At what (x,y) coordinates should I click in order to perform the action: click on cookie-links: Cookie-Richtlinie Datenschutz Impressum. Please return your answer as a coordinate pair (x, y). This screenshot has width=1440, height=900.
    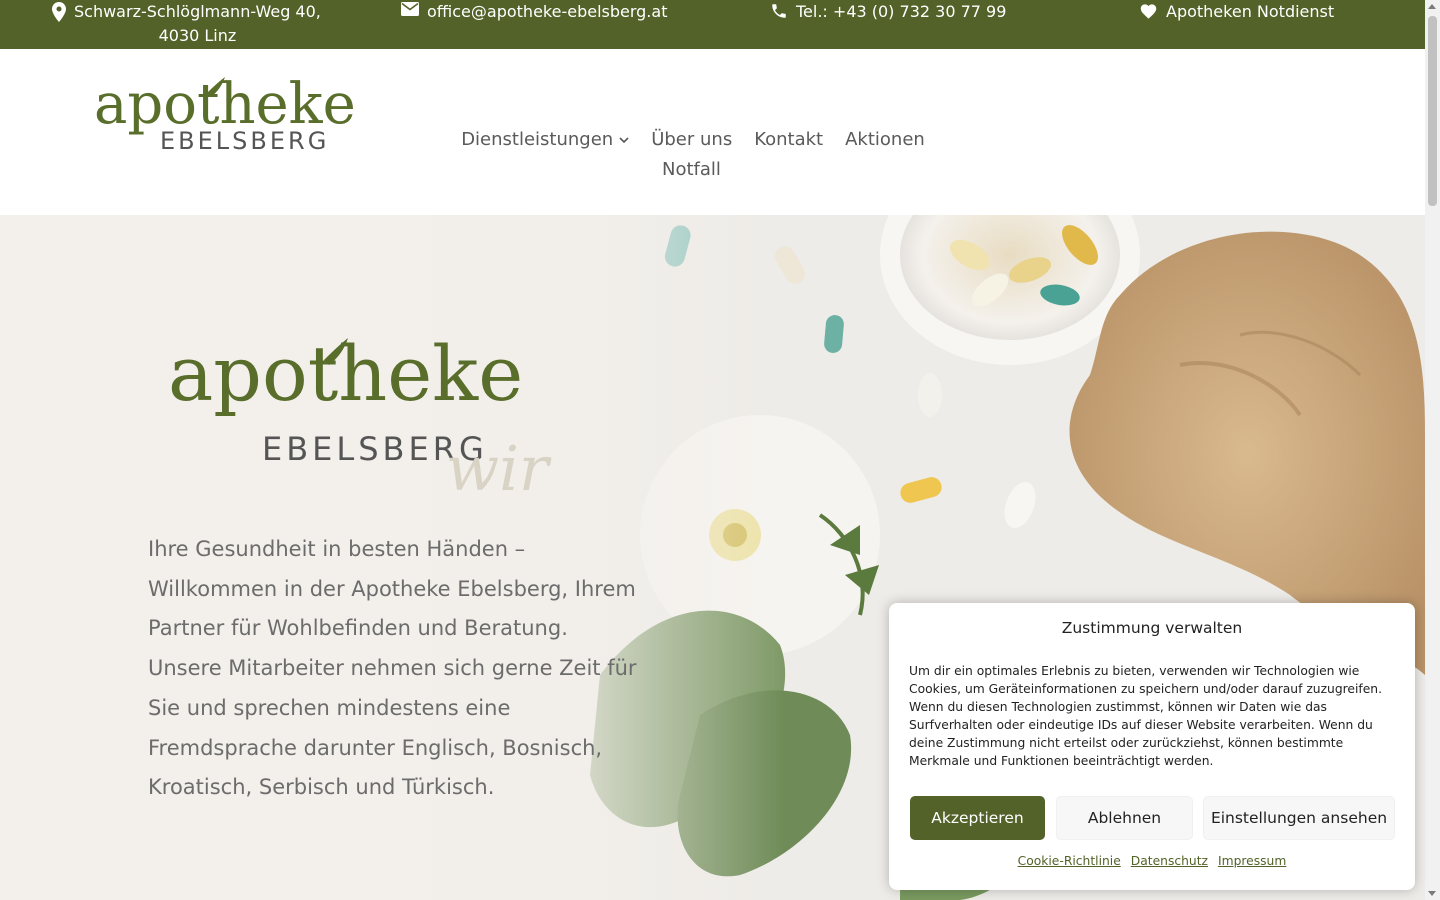
    Looking at the image, I should click on (1152, 861).